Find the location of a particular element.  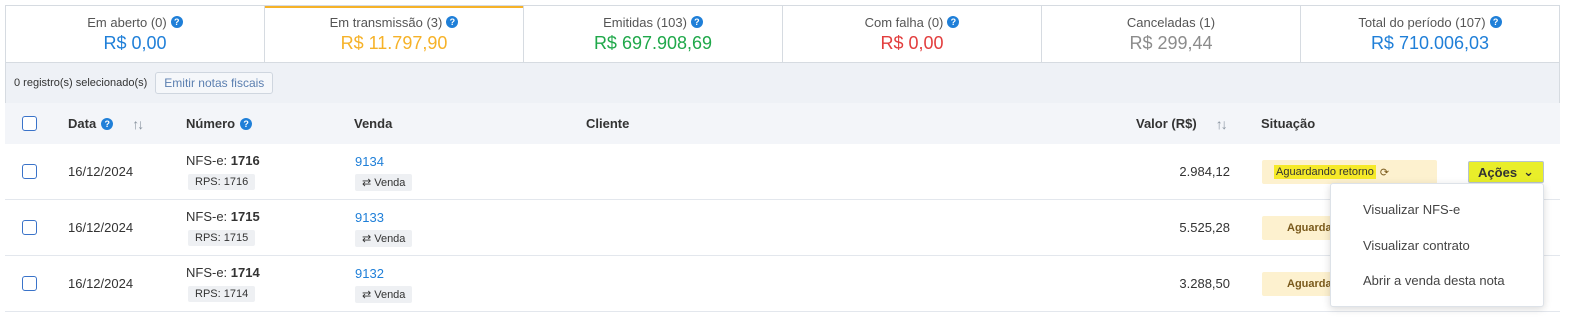

row-valor: 5.525,28 is located at coordinates (1204, 227).